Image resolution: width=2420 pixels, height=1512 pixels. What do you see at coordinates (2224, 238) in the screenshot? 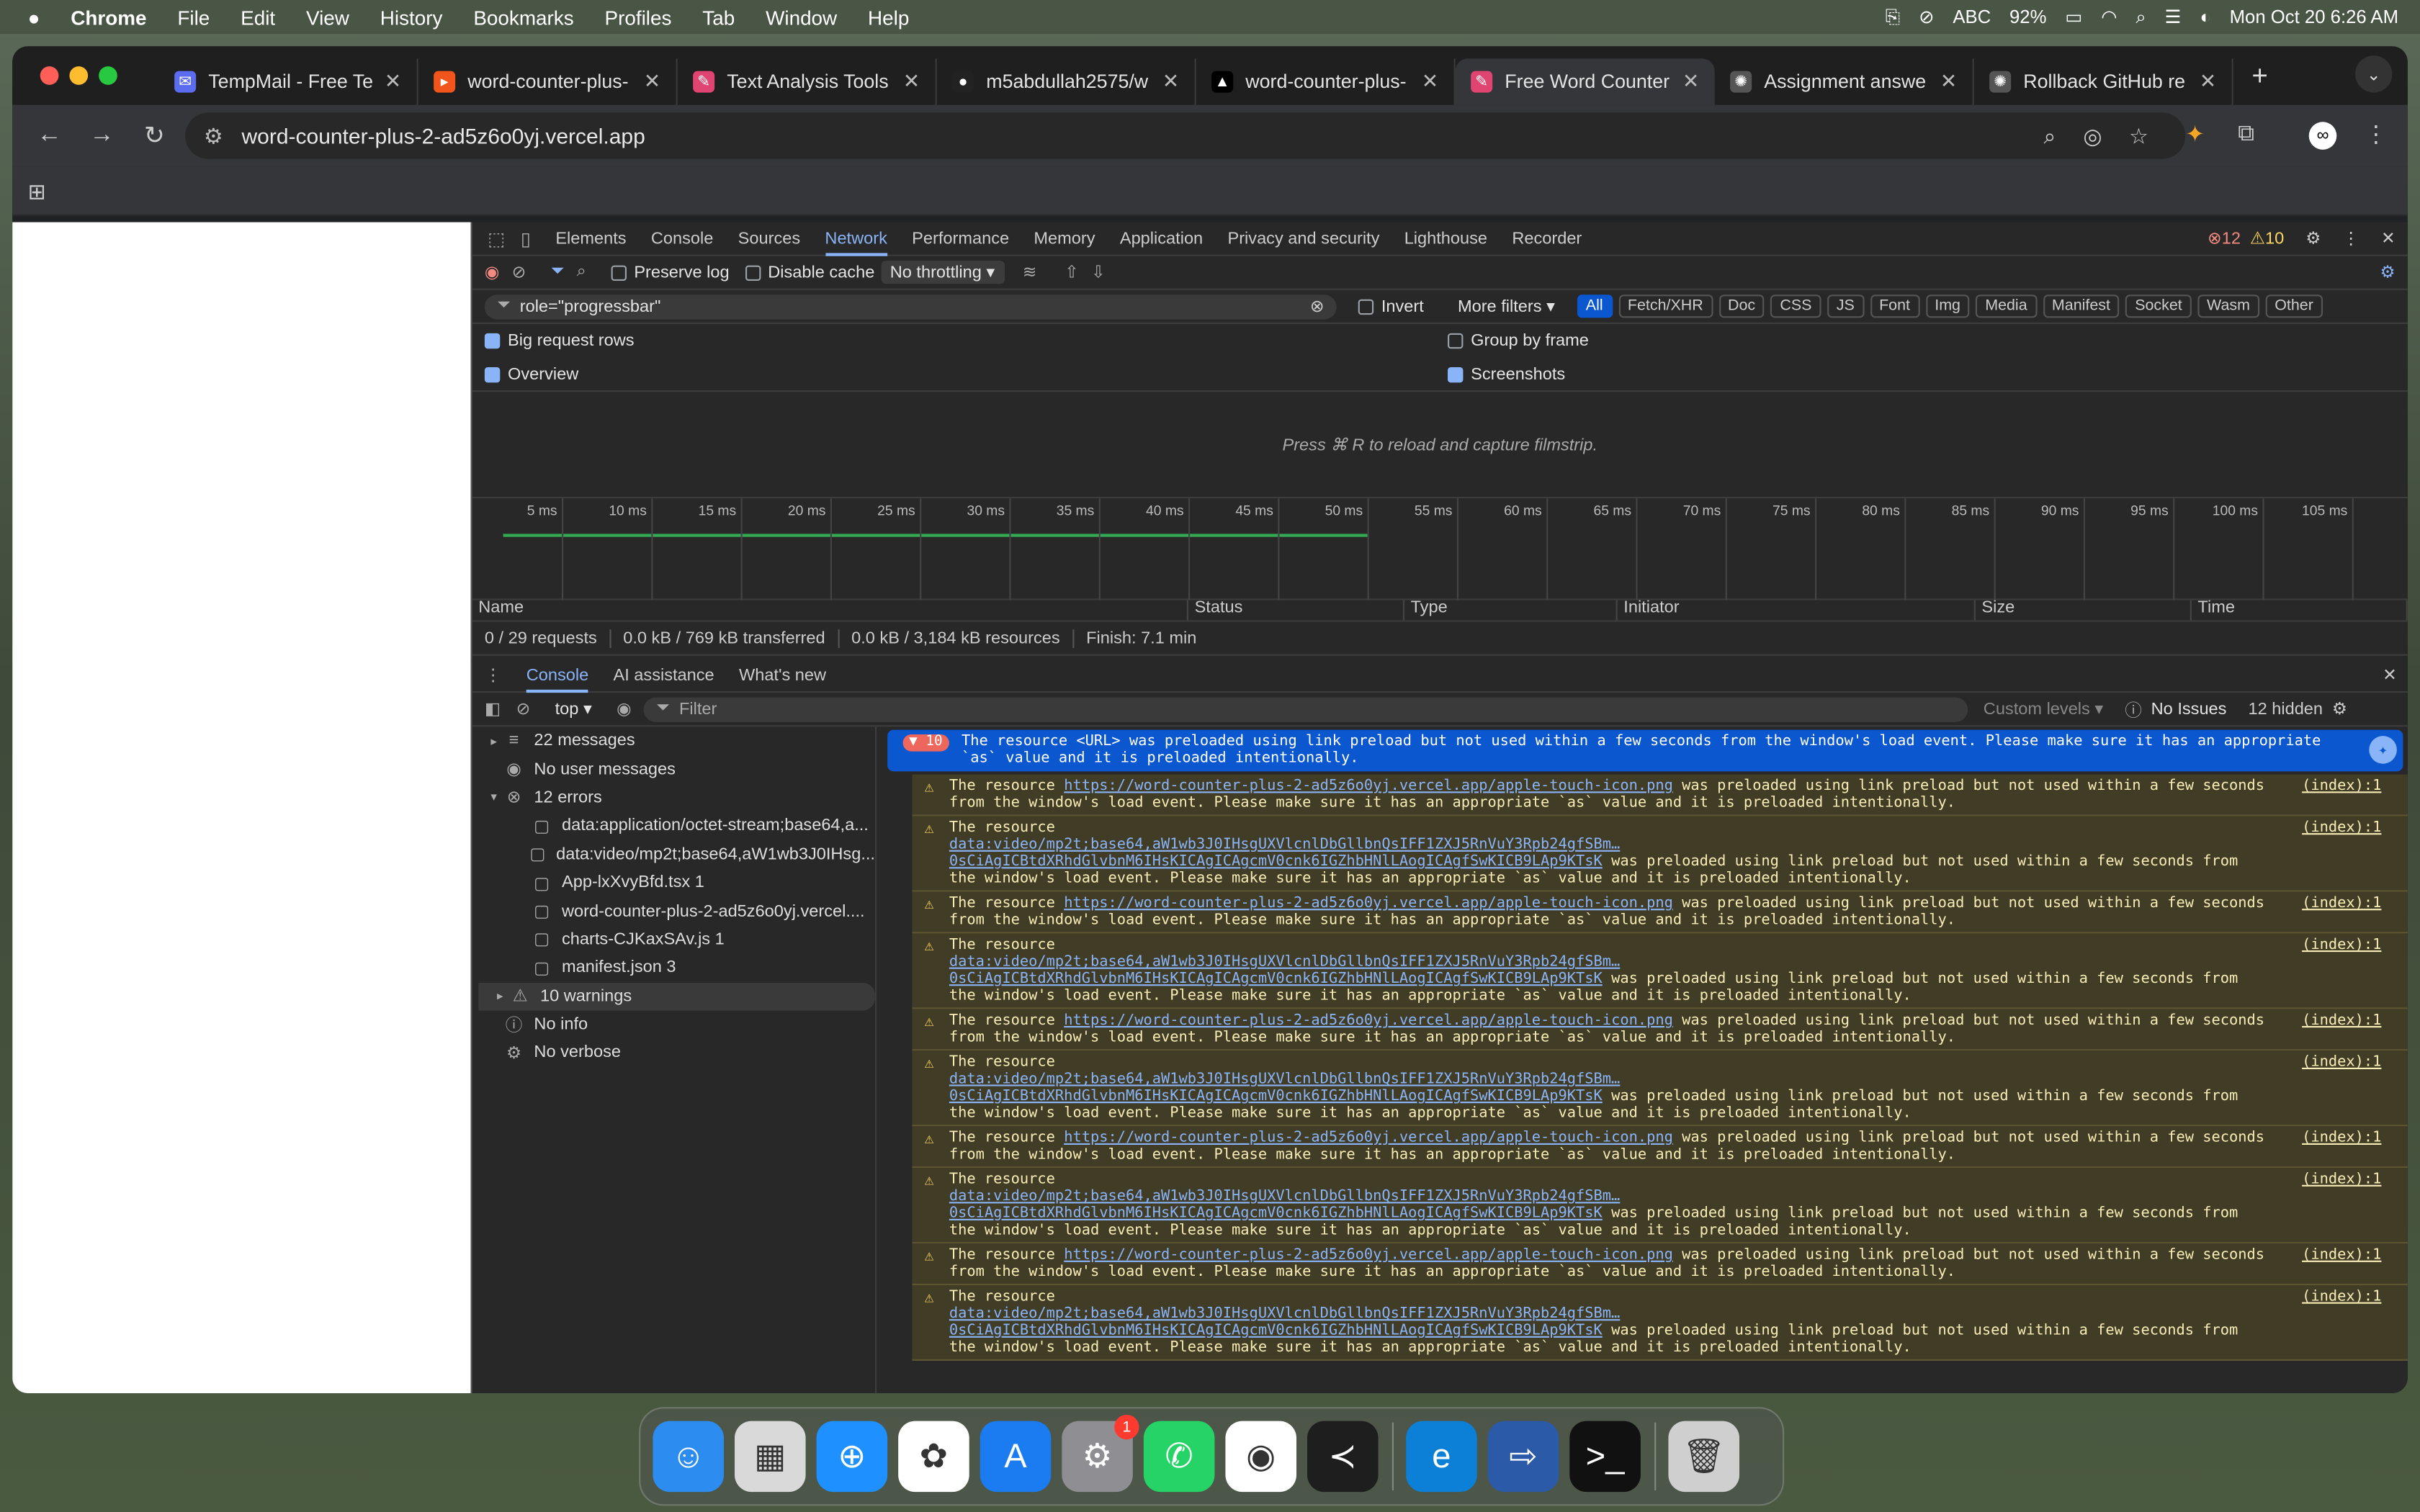
I see `error-count-badge: ⊗12` at bounding box center [2224, 238].